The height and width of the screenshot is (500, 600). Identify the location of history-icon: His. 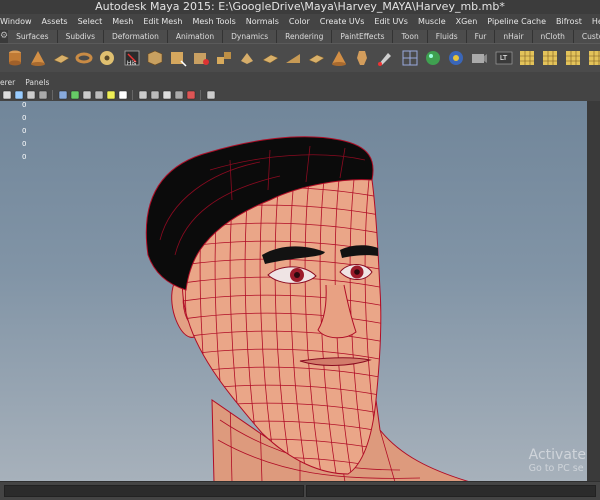
(131, 58).